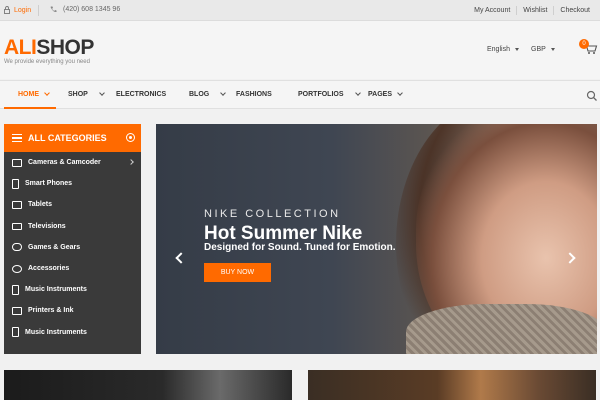 The height and width of the screenshot is (400, 600). I want to click on nav-label: BLOG, so click(199, 94).